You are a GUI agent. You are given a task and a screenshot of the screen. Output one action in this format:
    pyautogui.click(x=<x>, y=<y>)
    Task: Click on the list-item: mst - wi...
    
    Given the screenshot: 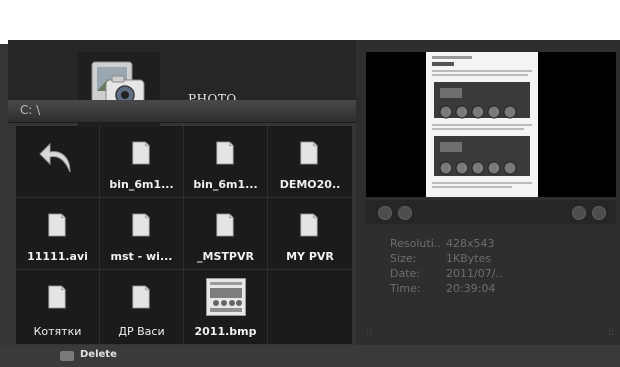 What is the action you would take?
    pyautogui.click(x=142, y=234)
    